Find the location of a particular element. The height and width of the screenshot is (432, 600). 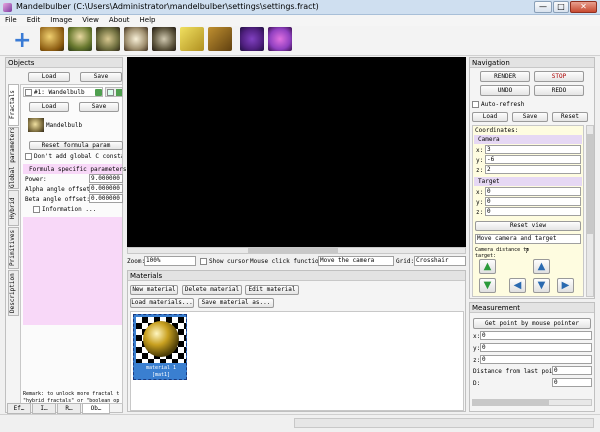

mouse-click-select: Move the camera is located at coordinates (356, 261).